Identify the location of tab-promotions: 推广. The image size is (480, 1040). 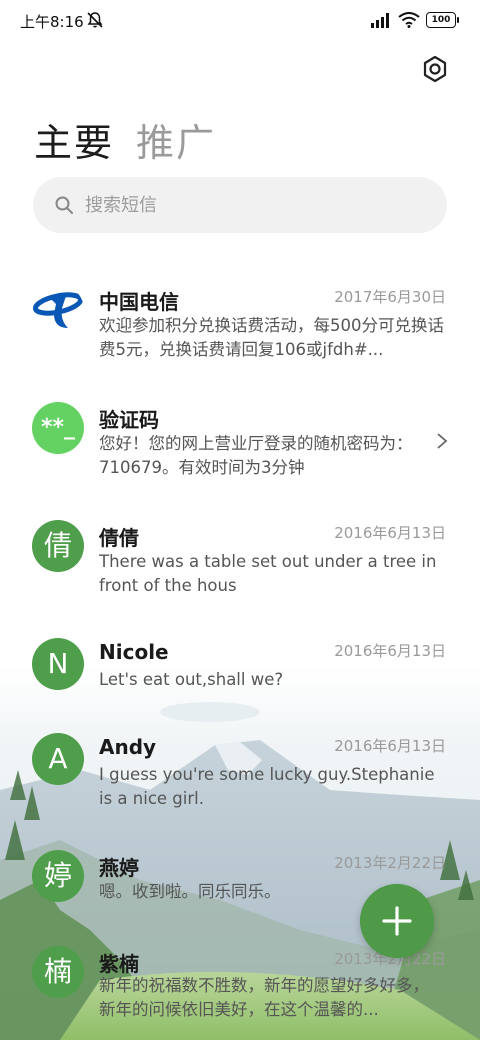
(176, 139).